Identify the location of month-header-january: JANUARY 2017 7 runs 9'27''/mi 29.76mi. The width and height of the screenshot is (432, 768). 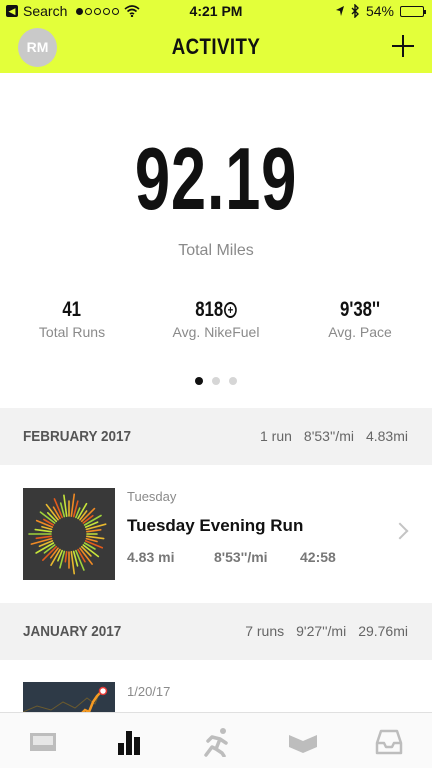
(216, 631).